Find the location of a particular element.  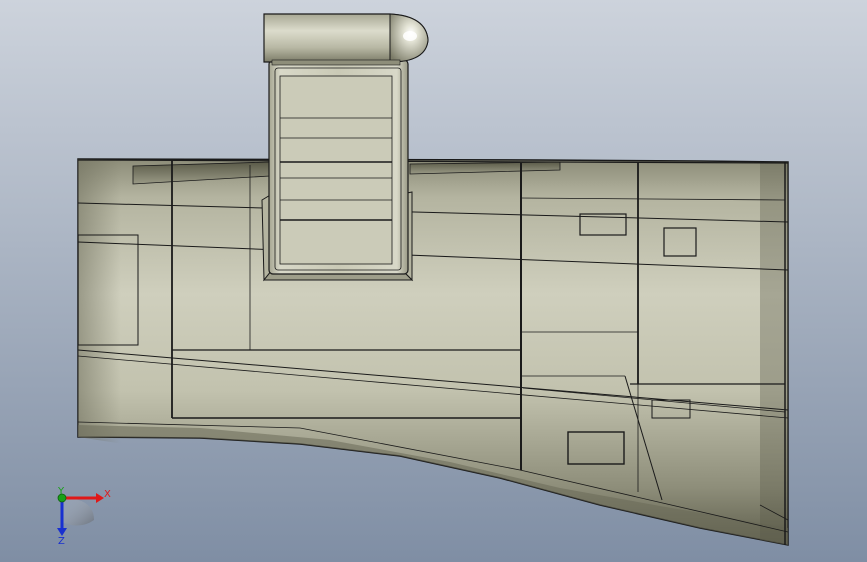

pylon-mount is located at coordinates (337, 170).